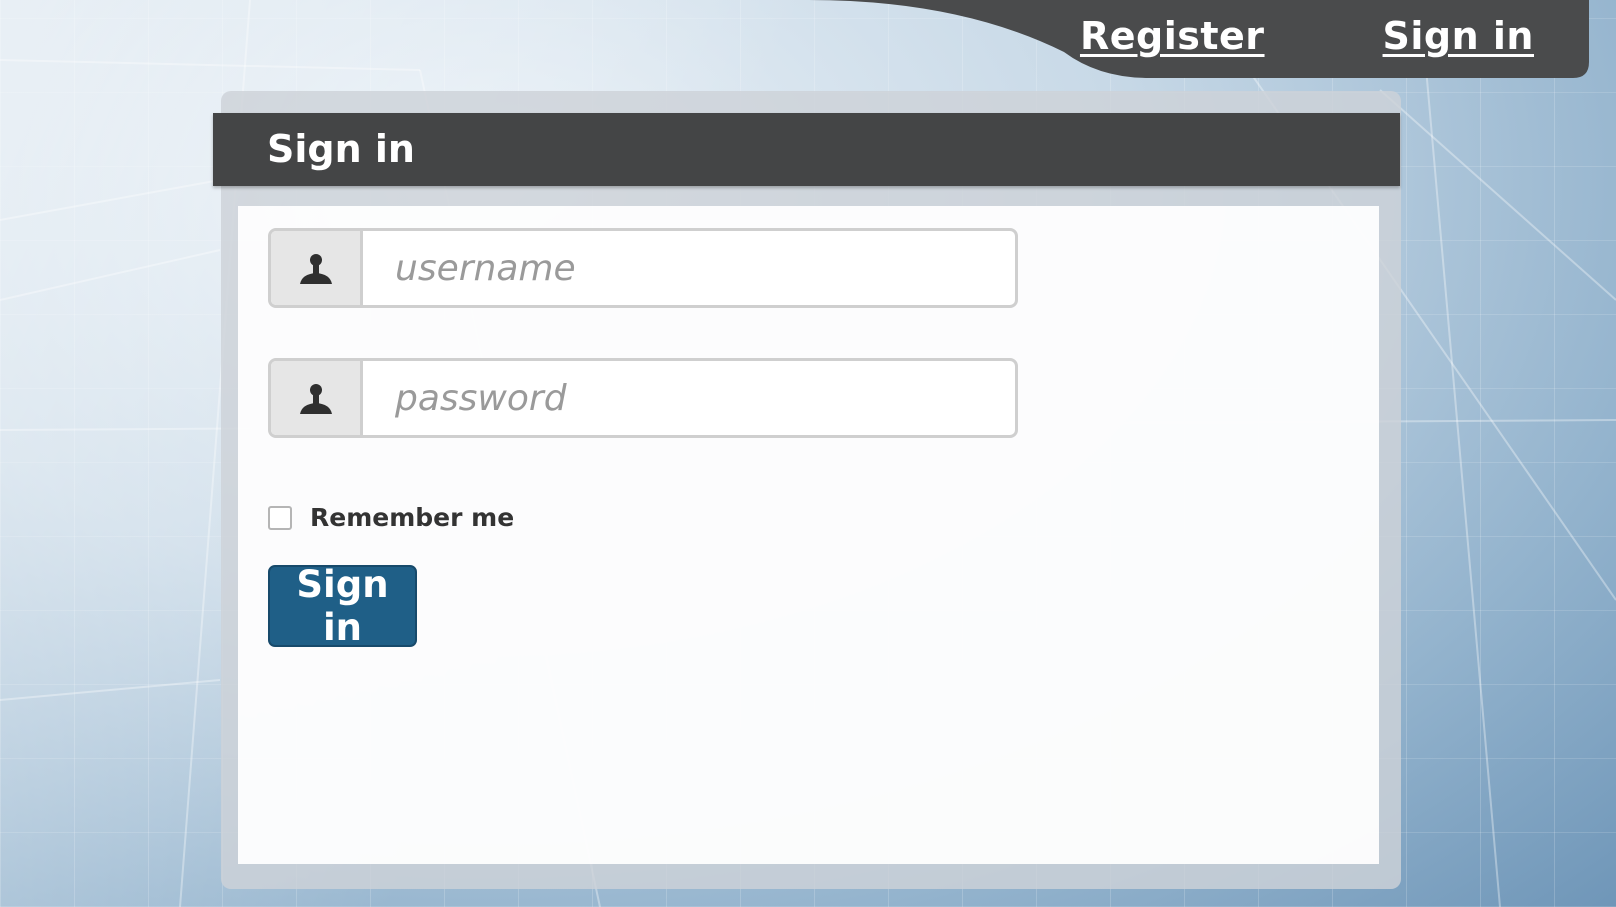 The height and width of the screenshot is (907, 1616). I want to click on remember-label: Remember me, so click(412, 517).